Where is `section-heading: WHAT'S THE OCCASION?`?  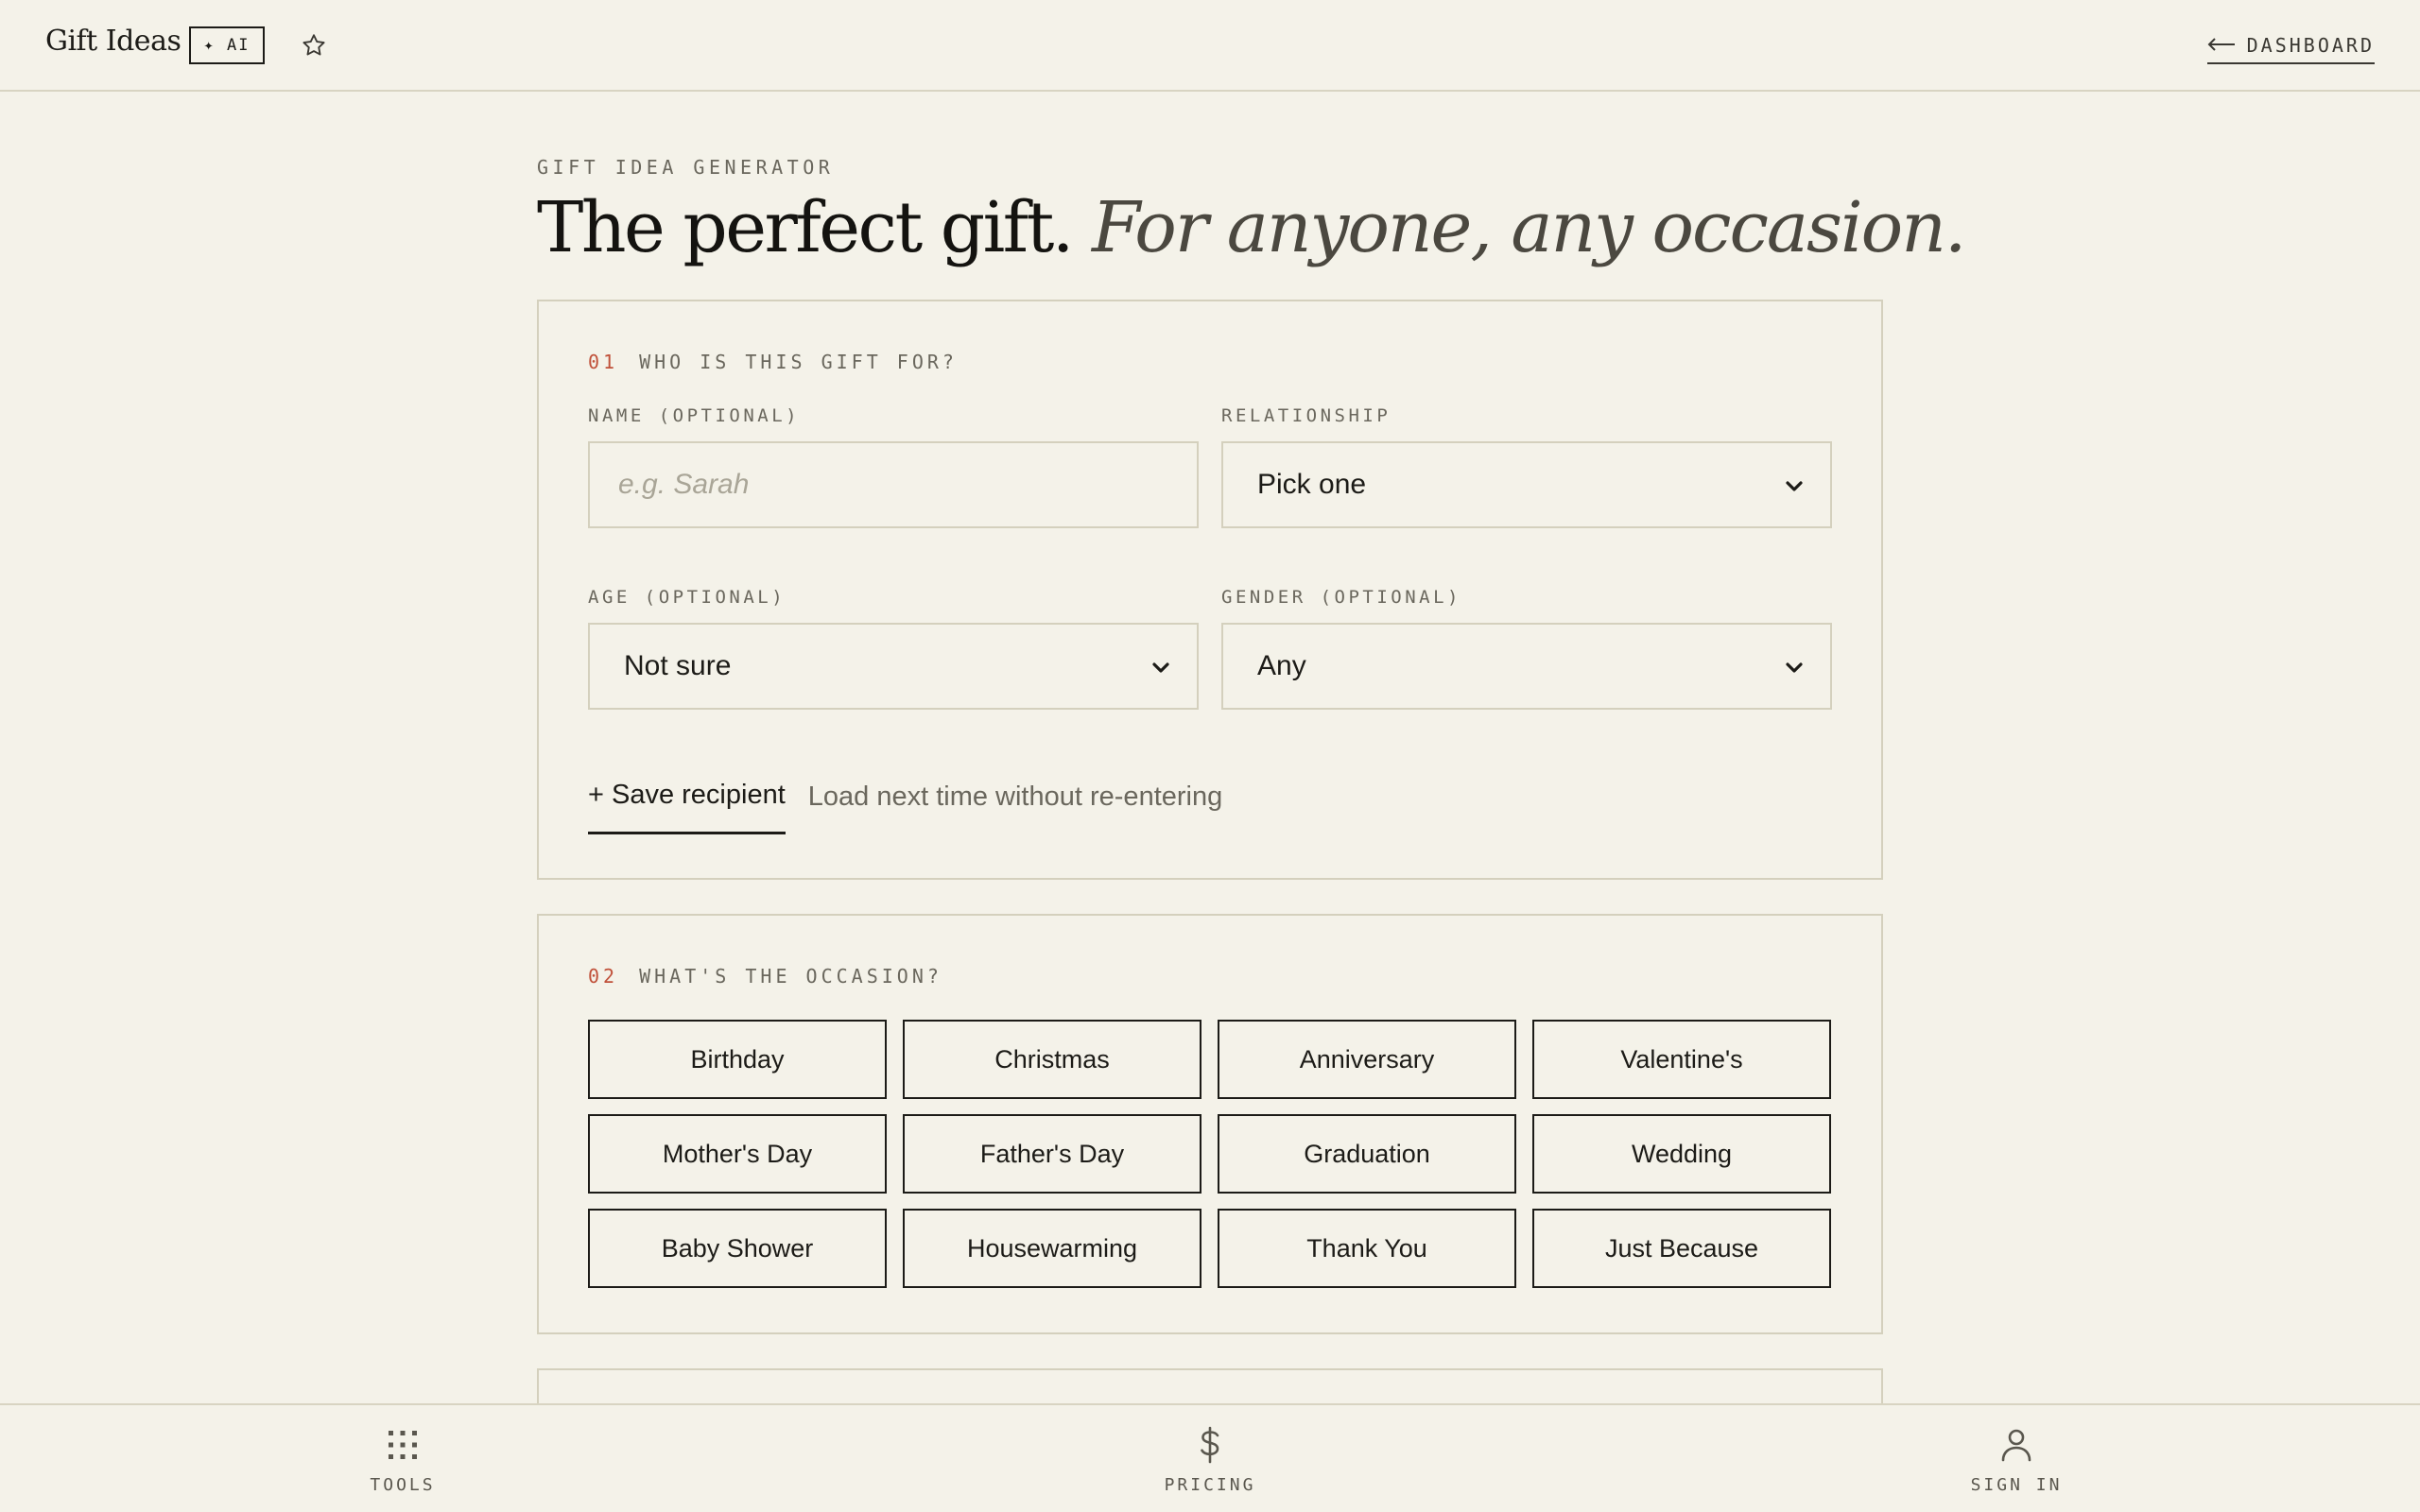
section-heading: WHAT'S THE OCCASION? is located at coordinates (790, 976).